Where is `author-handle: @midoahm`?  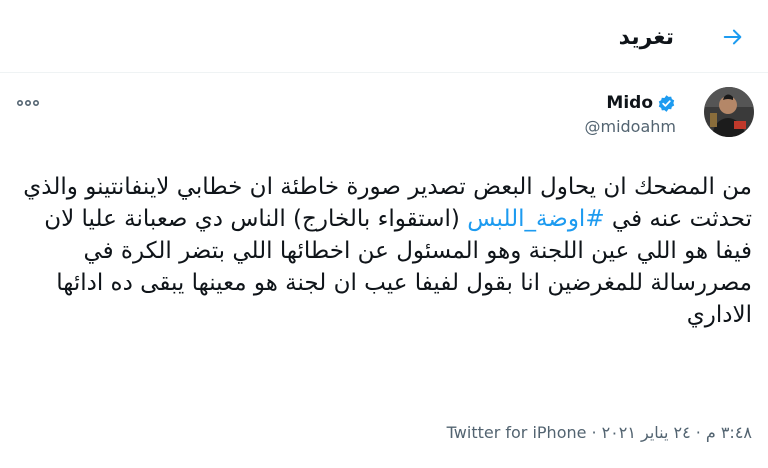
author-handle: @midoahm is located at coordinates (630, 126).